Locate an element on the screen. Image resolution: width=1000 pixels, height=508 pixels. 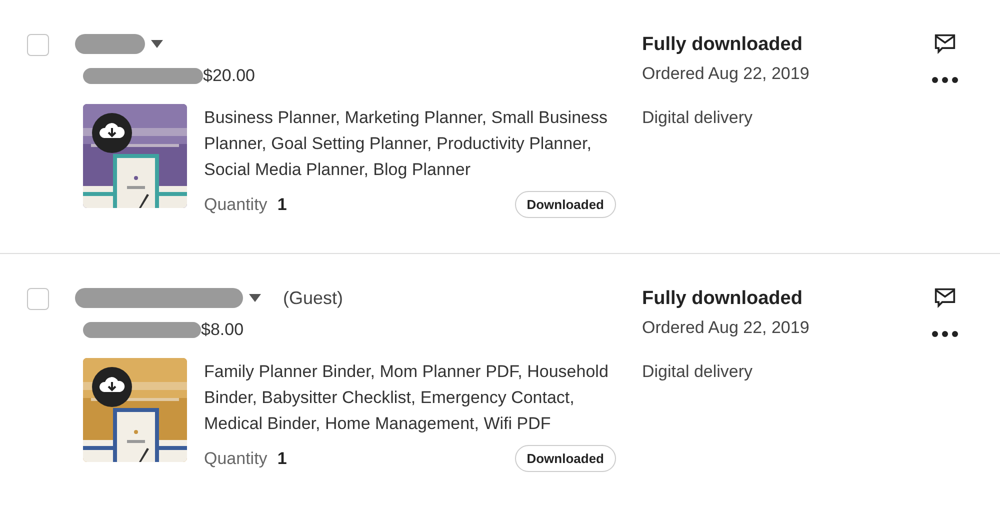
order-price: $8.00 is located at coordinates (222, 330).